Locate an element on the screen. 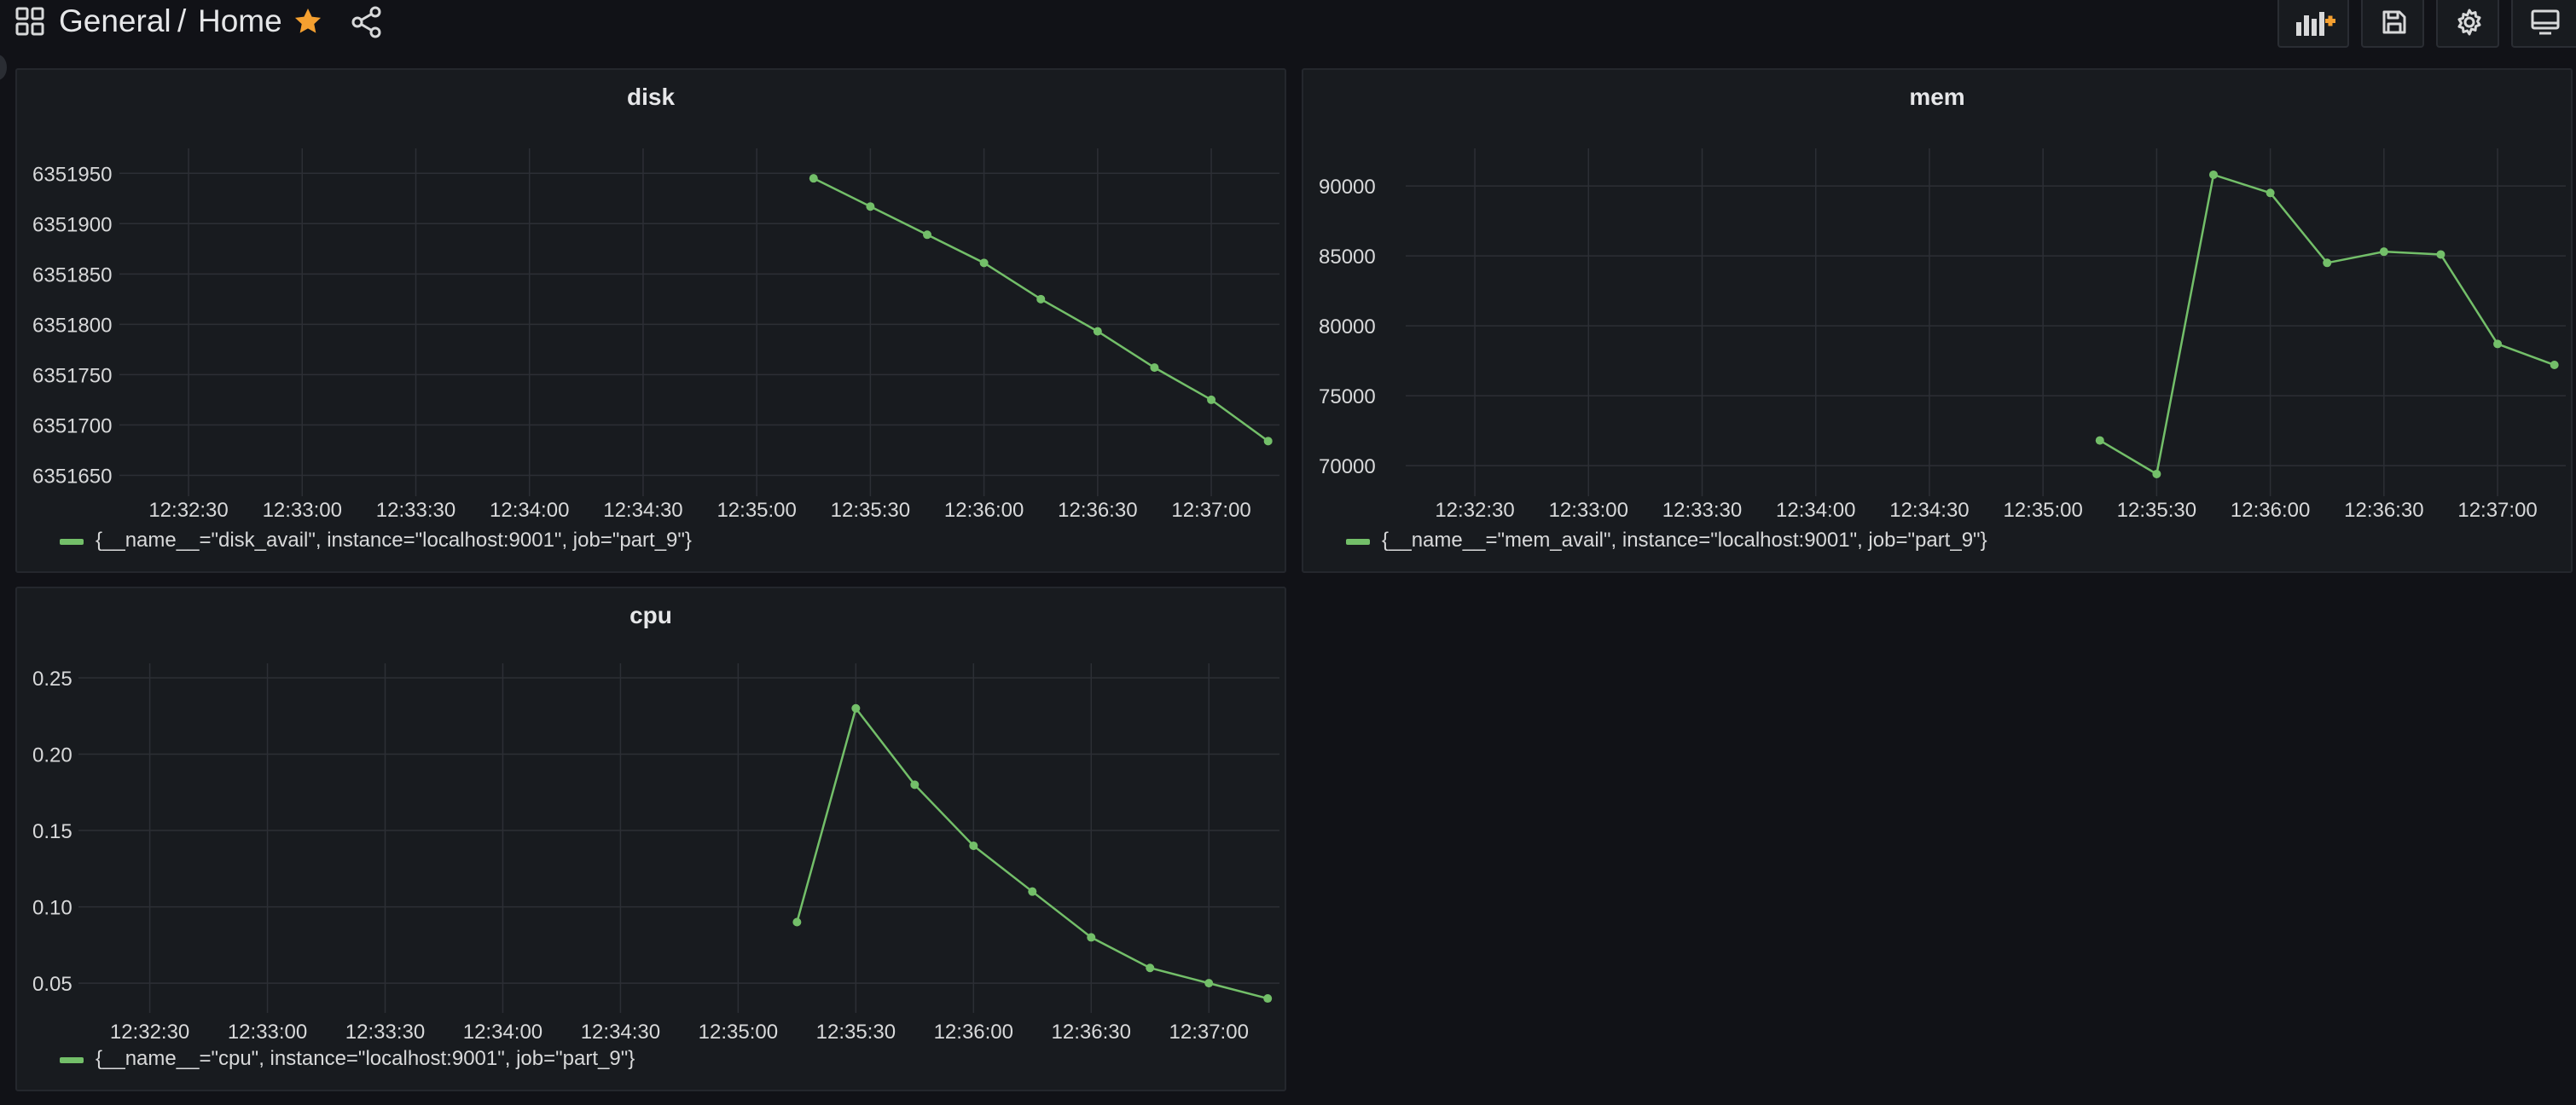  tv-mode-button is located at coordinates (2543, 24).